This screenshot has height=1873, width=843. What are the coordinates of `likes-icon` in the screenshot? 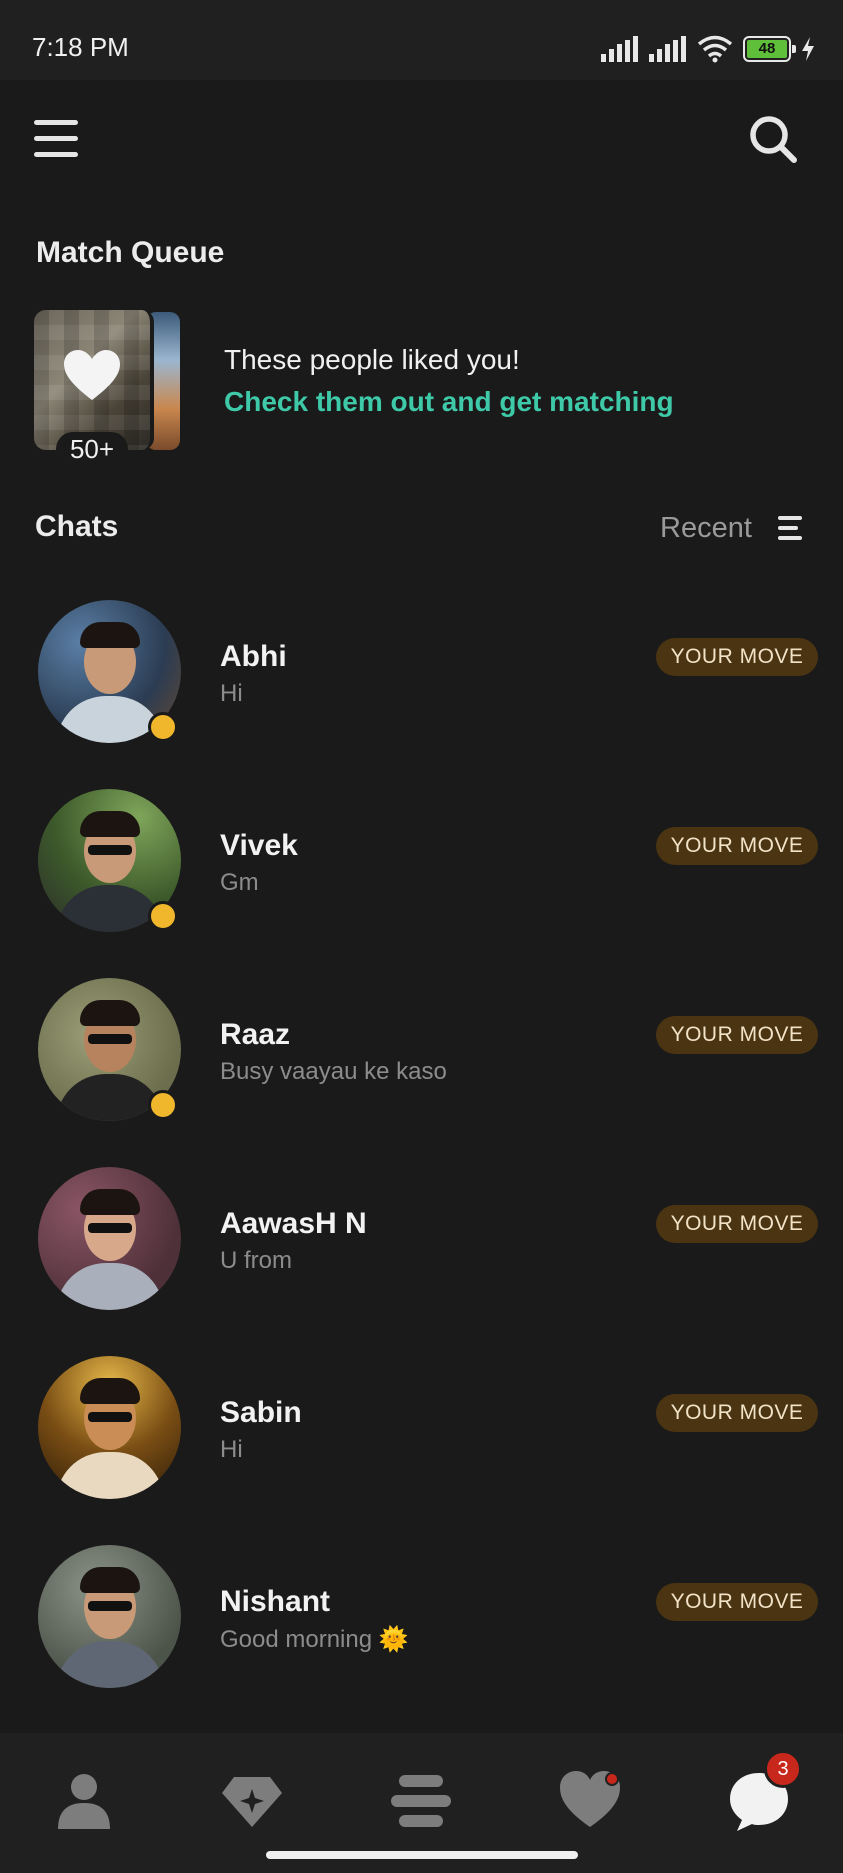 It's located at (590, 1801).